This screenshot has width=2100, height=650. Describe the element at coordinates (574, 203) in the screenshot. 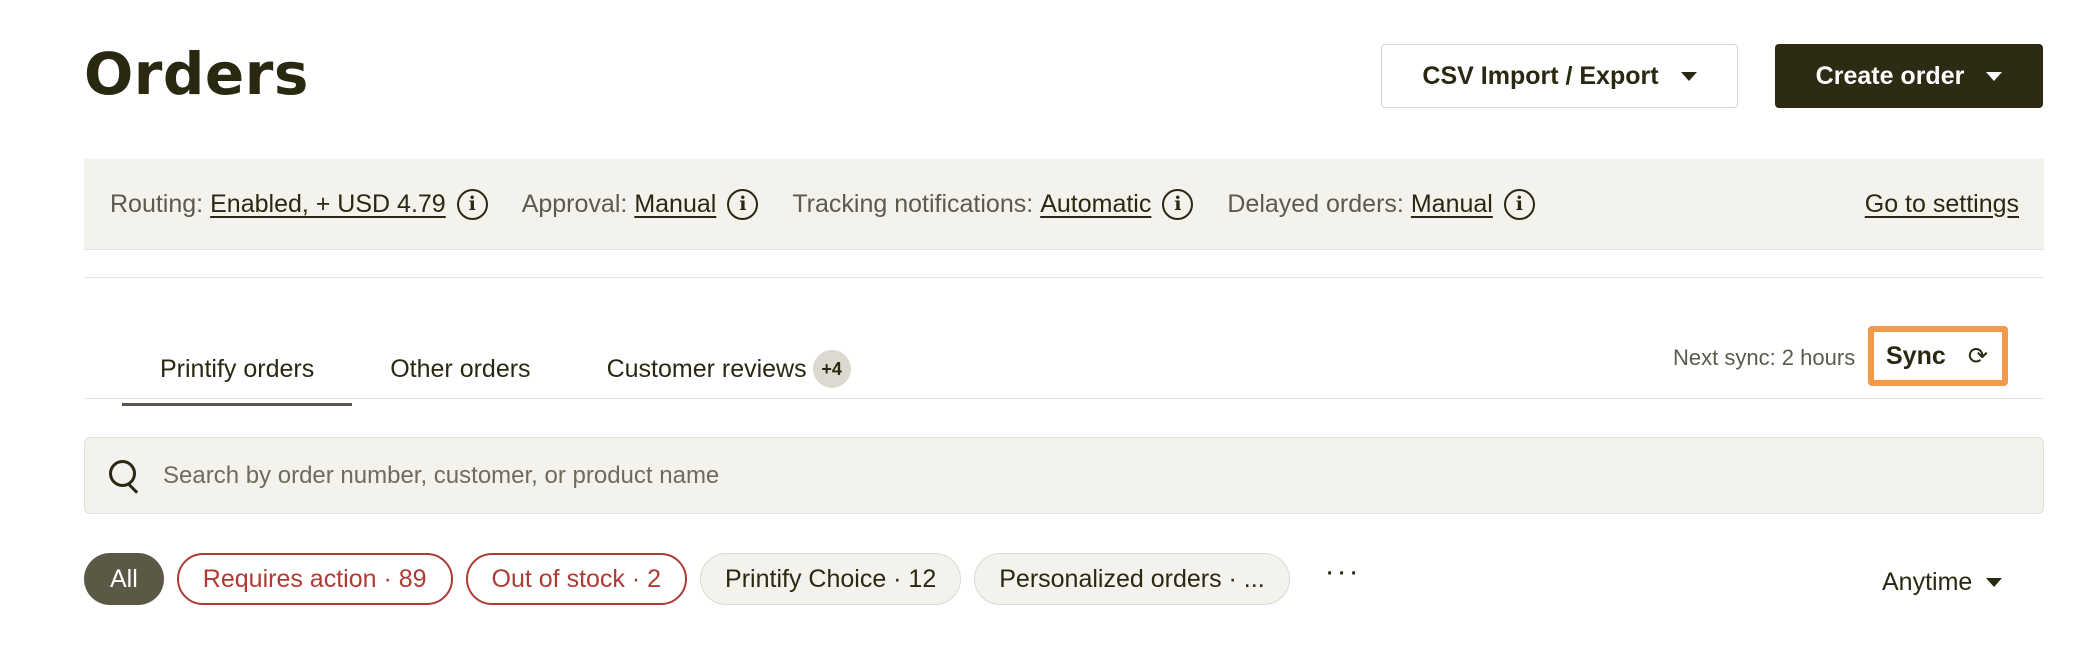

I see `setting-label: Approval:` at that location.